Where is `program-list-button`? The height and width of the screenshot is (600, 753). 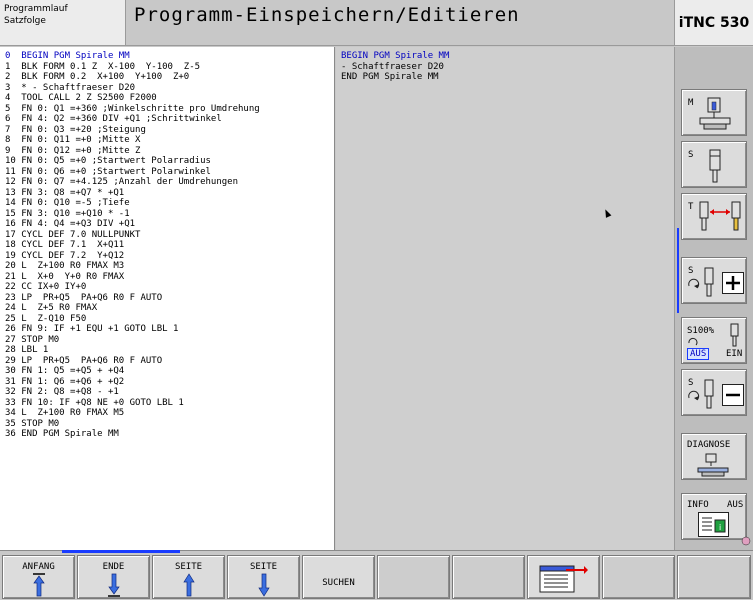 program-list-button is located at coordinates (563, 577).